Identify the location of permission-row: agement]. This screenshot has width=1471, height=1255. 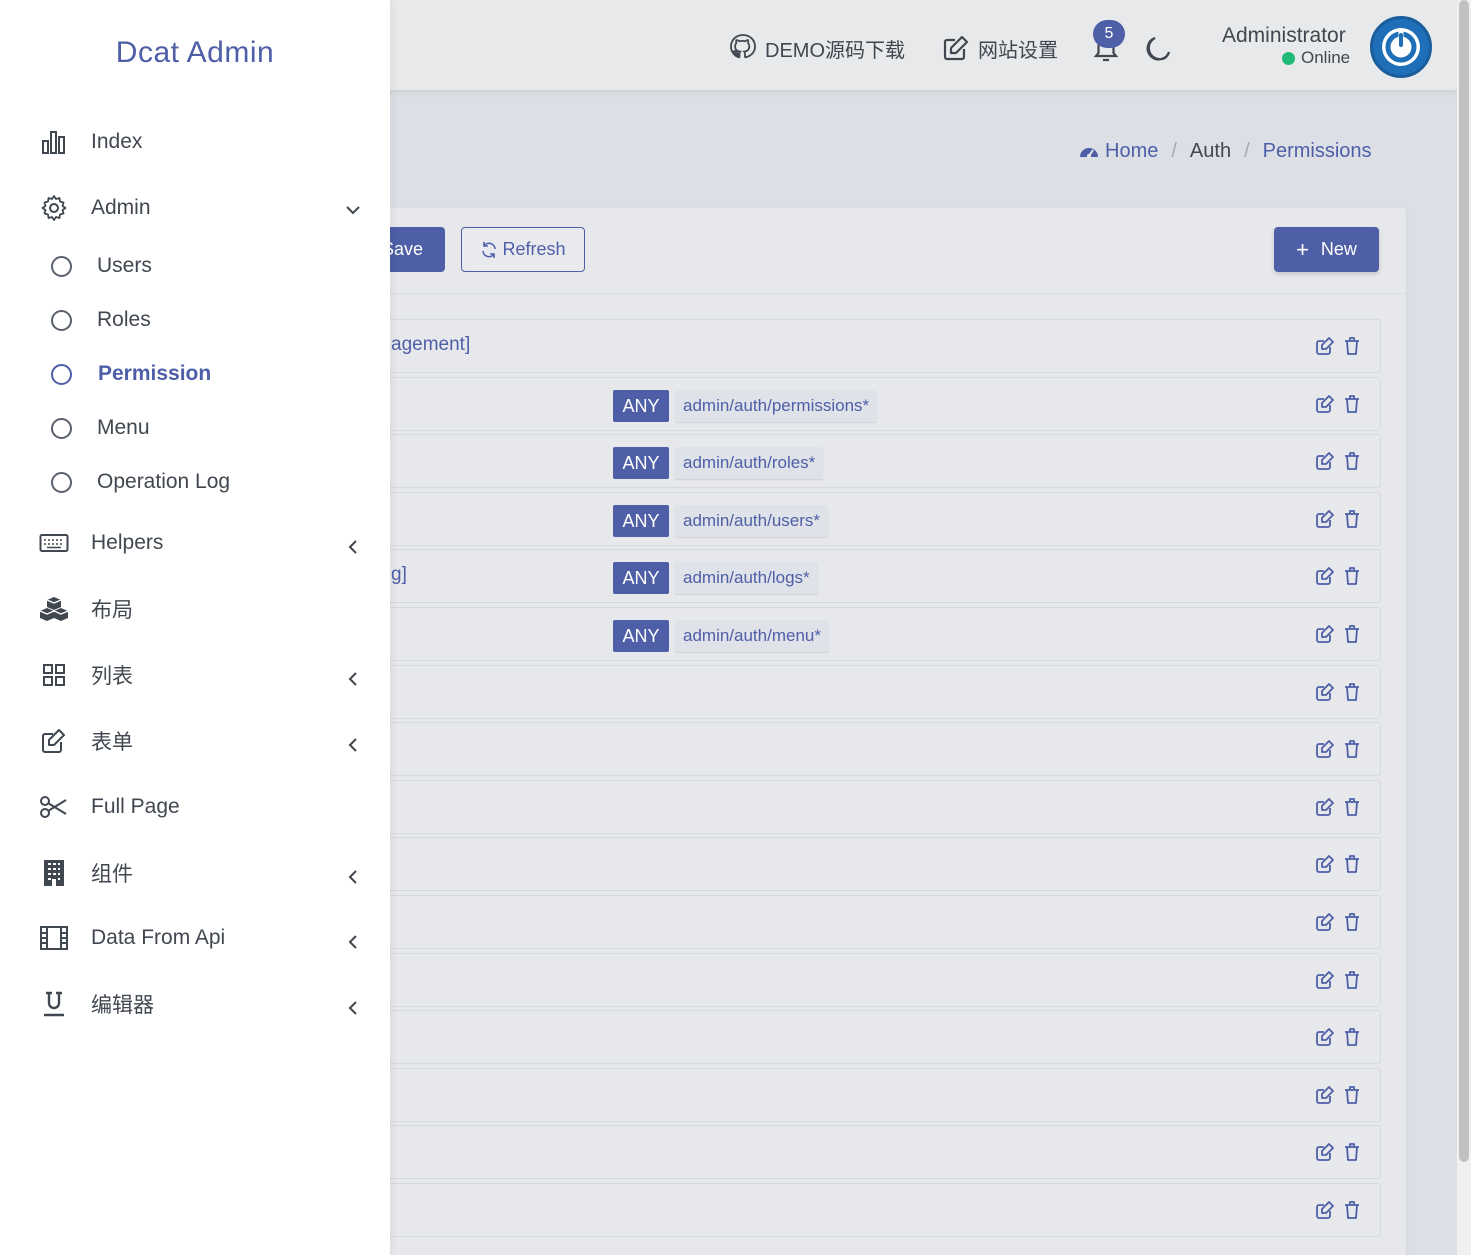
(820, 346).